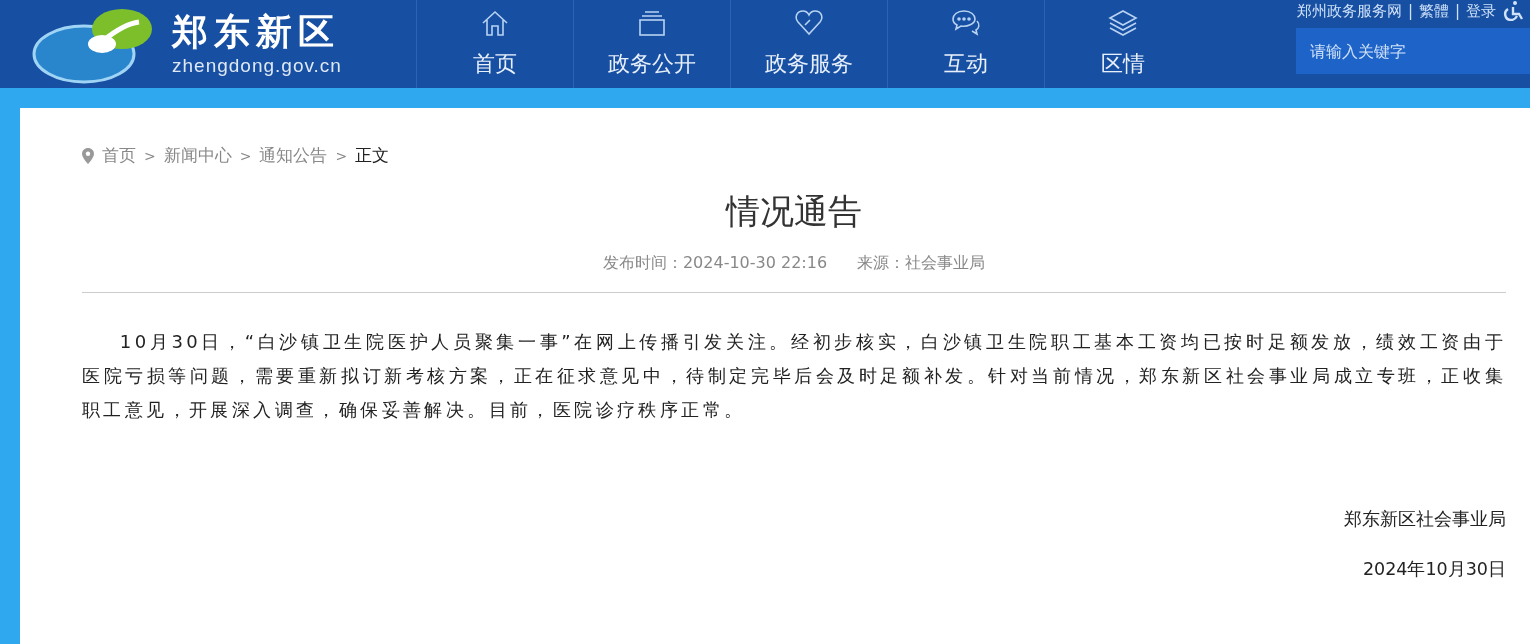 This screenshot has height=644, width=1530. Describe the element at coordinates (119, 155) in the screenshot. I see `breadcrumb-link: 首页` at that location.